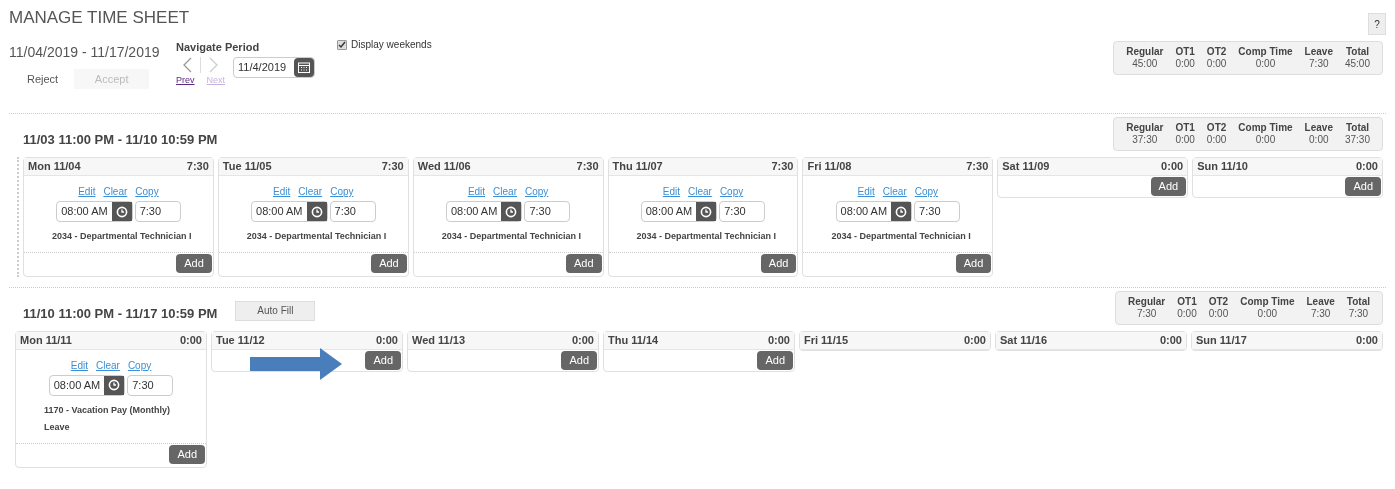 The height and width of the screenshot is (489, 1395). I want to click on day-label: Mon 11/04, so click(54, 167).